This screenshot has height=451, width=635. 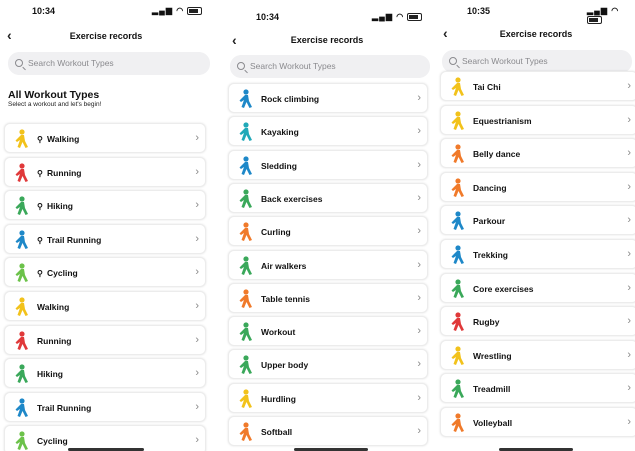 What do you see at coordinates (105, 306) in the screenshot?
I see `list-item: Walking ›` at bounding box center [105, 306].